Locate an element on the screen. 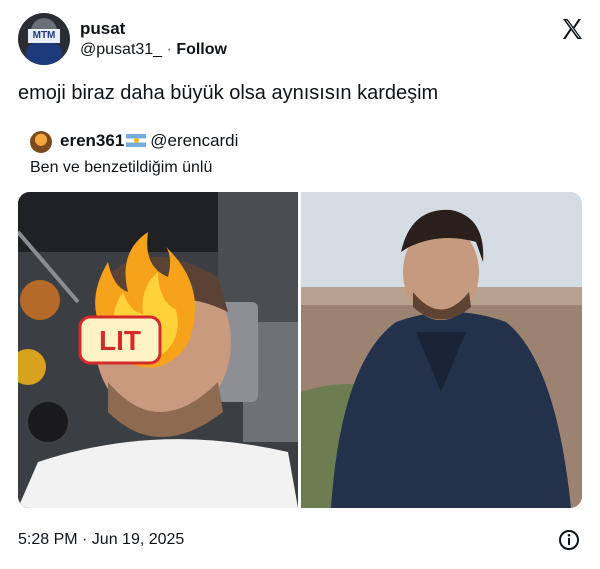  x-logo-icon is located at coordinates (572, 29).